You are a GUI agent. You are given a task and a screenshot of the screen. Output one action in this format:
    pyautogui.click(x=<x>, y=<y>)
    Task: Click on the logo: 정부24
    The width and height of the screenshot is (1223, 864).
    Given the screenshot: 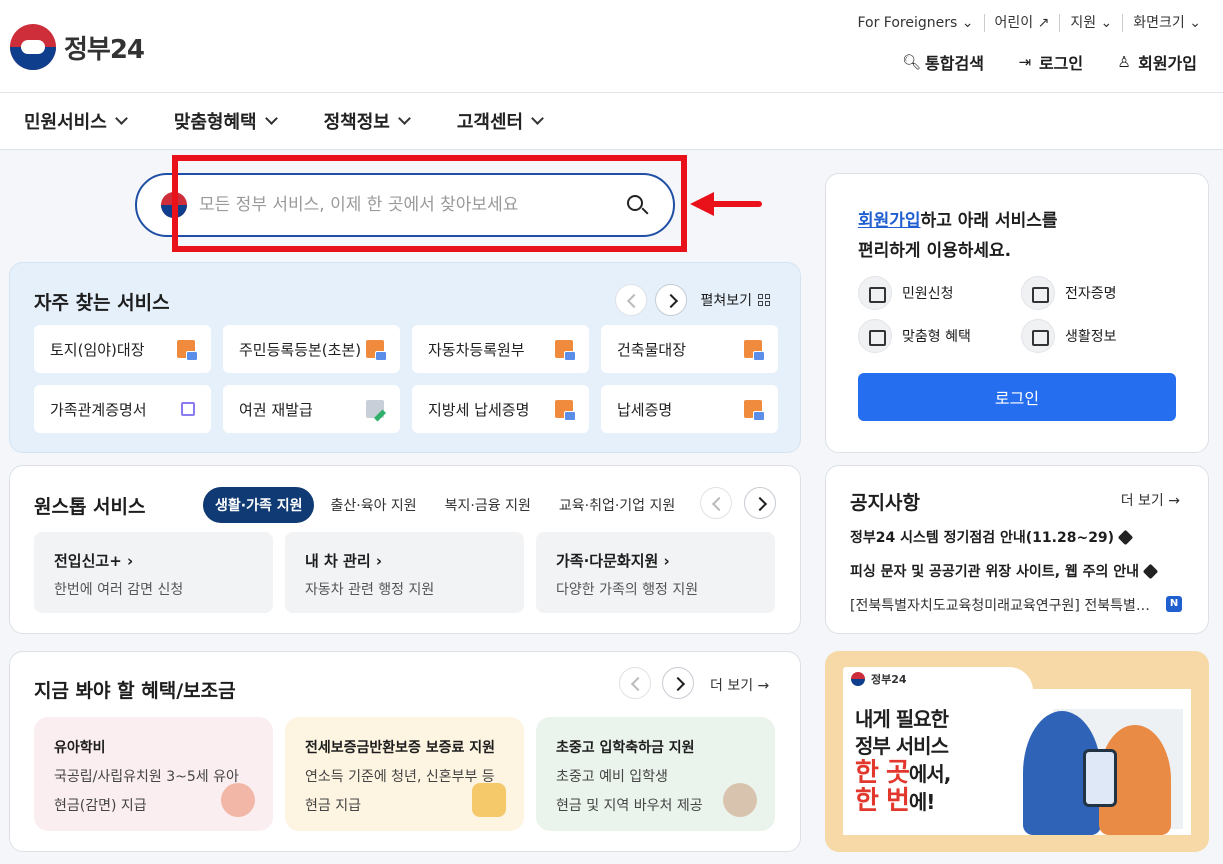 What is the action you would take?
    pyautogui.click(x=77, y=47)
    